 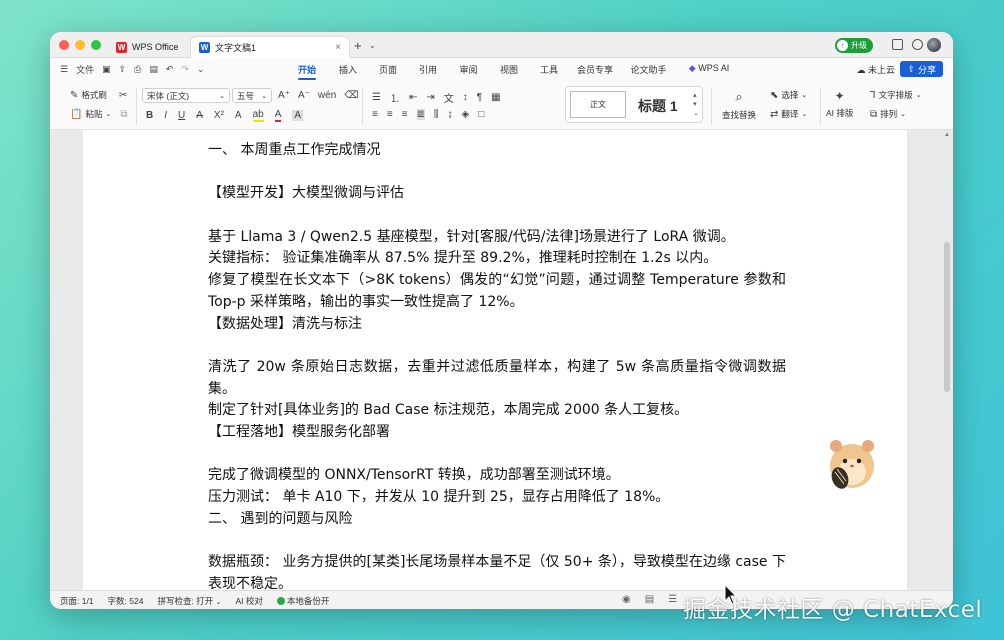 I want to click on tab-home: 开始, so click(x=307, y=69).